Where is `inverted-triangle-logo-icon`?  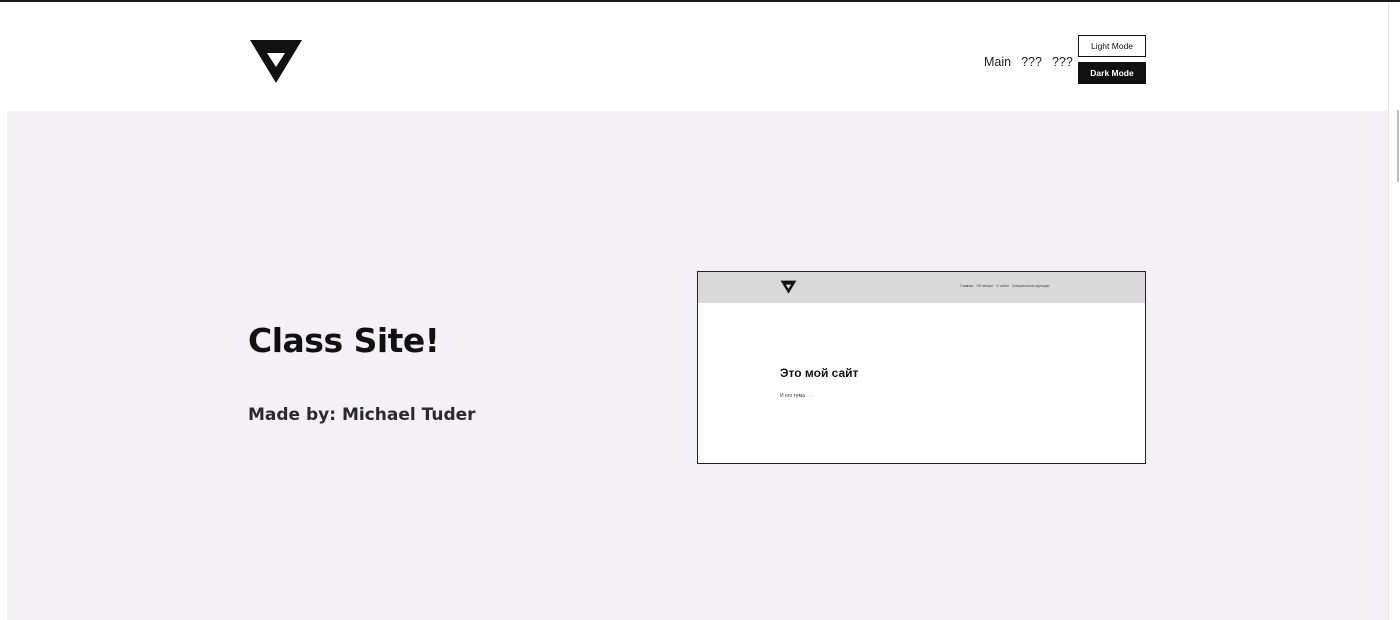
inverted-triangle-logo-icon is located at coordinates (276, 61).